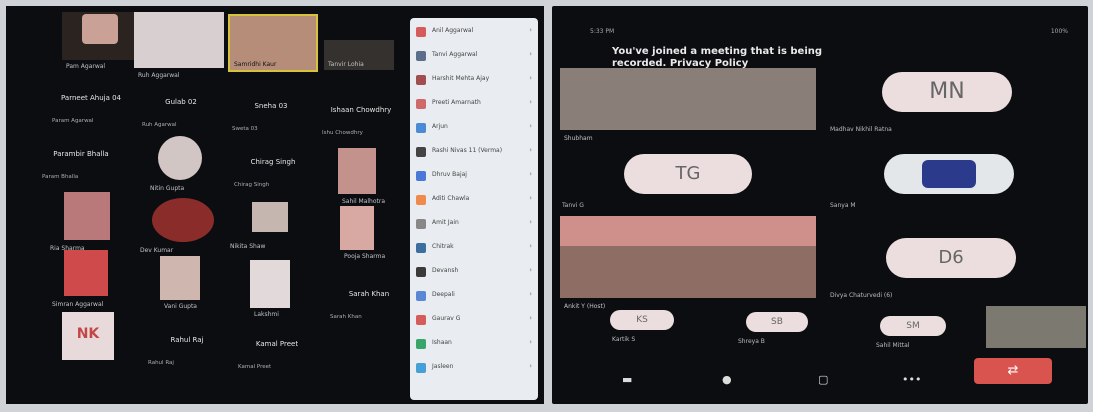  I want to click on participant-tile: Dev Kumar, so click(177, 226).